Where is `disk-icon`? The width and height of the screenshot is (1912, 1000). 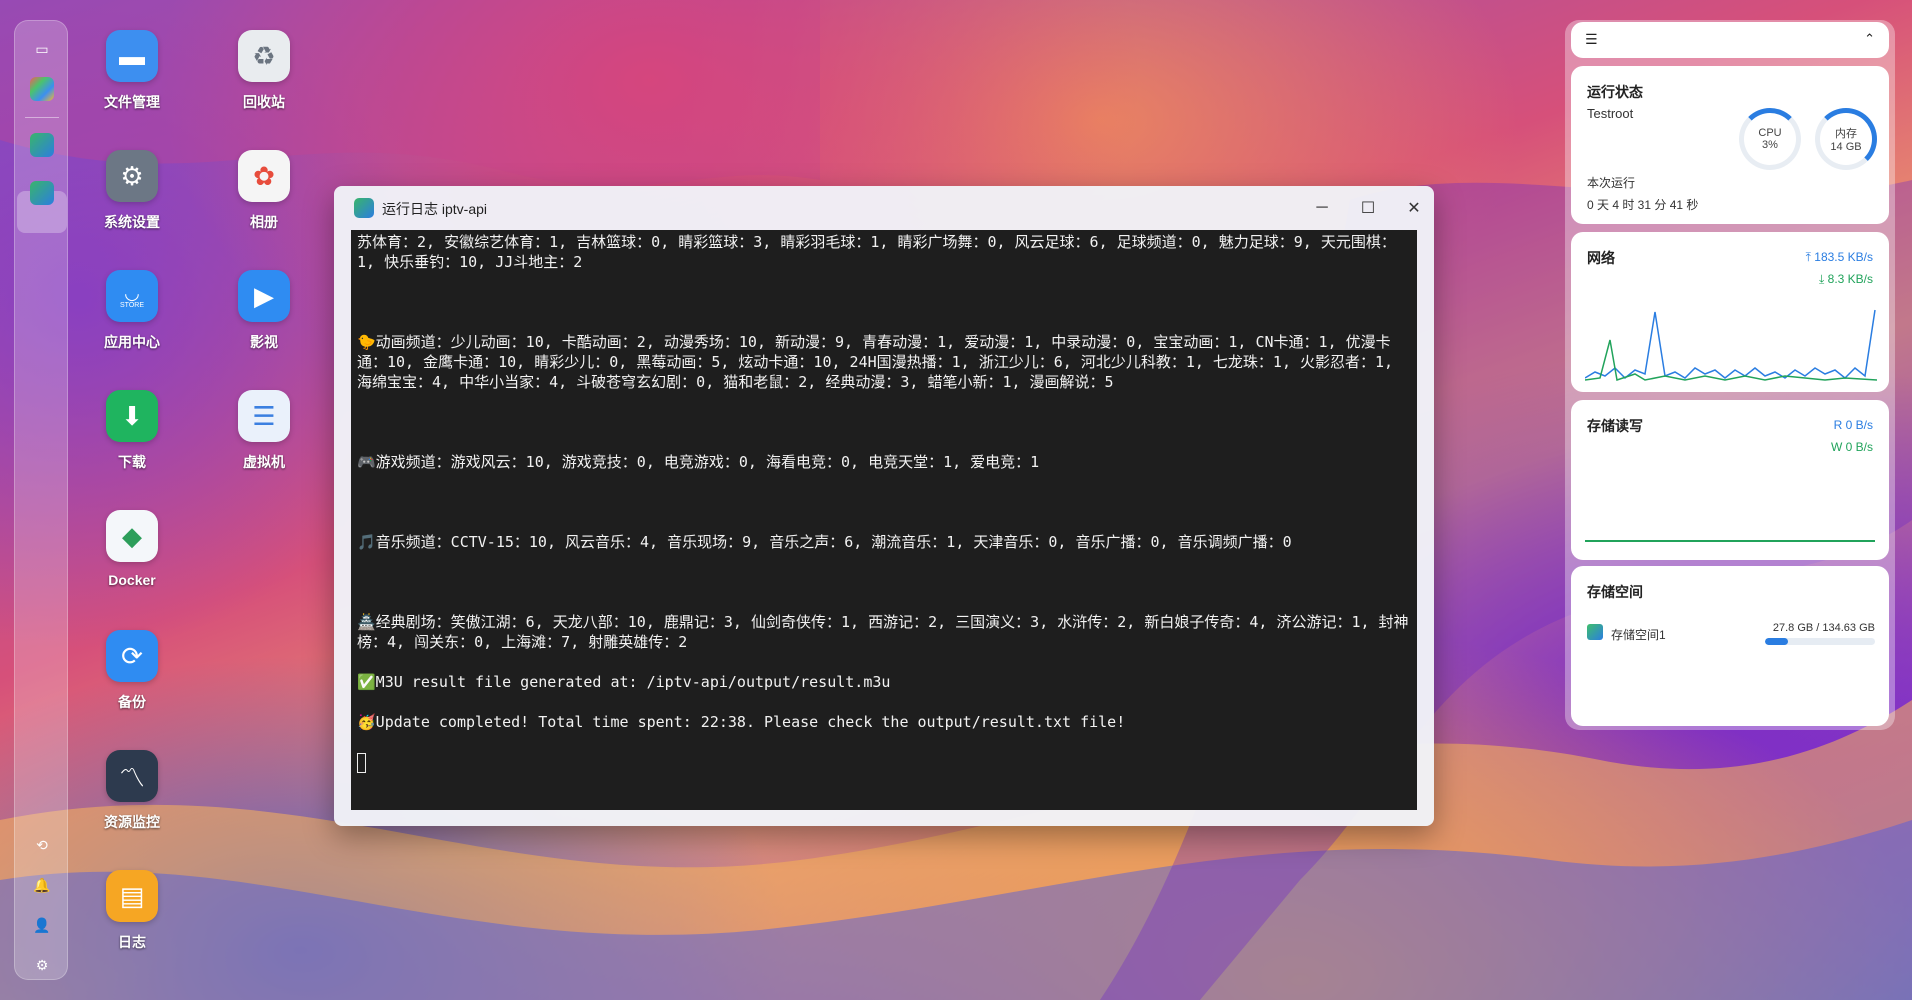 disk-icon is located at coordinates (1595, 632).